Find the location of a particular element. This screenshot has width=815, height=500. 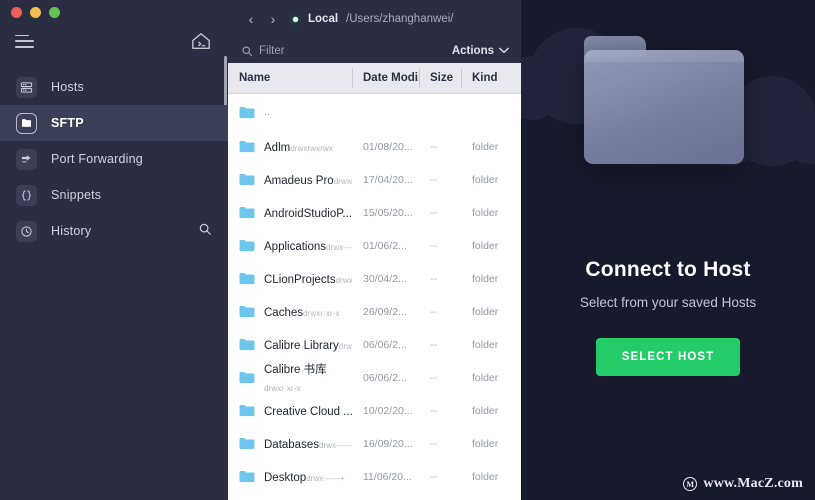

column-headers: Name Date Modi... Size Kind is located at coordinates (374, 78).